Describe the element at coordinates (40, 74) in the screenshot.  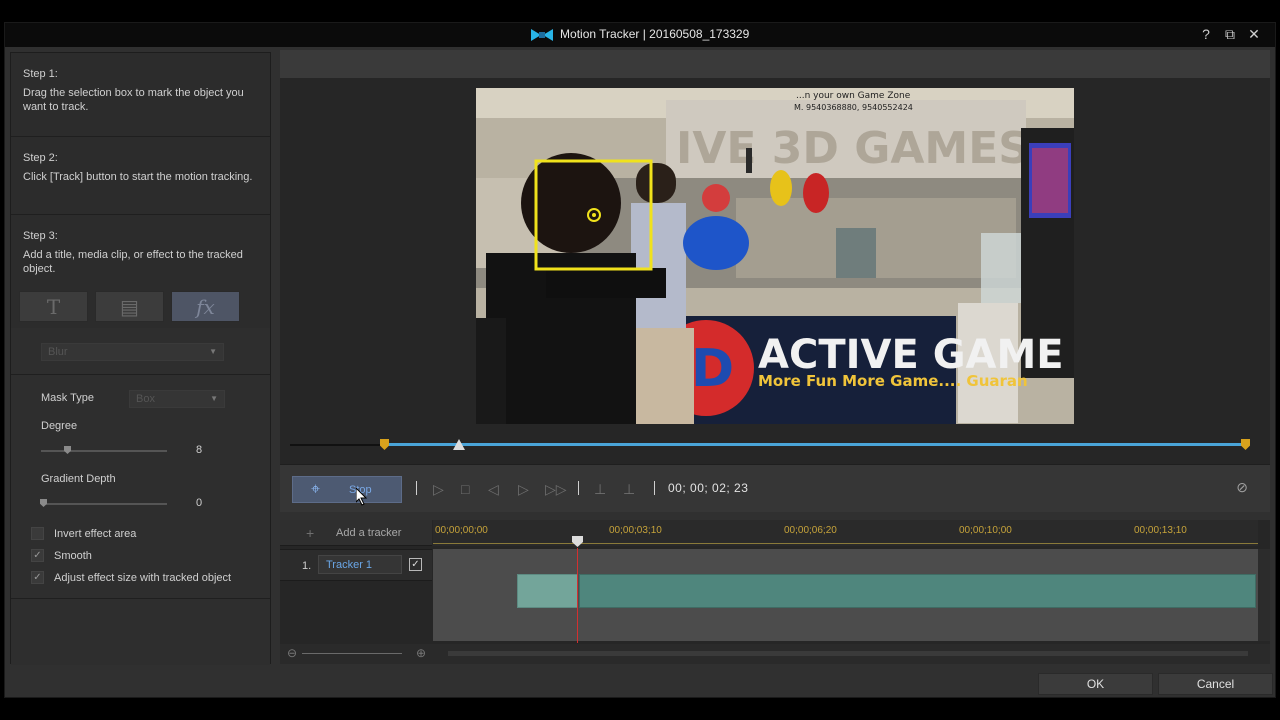
I see `step-1-heading: Step 1:` at that location.